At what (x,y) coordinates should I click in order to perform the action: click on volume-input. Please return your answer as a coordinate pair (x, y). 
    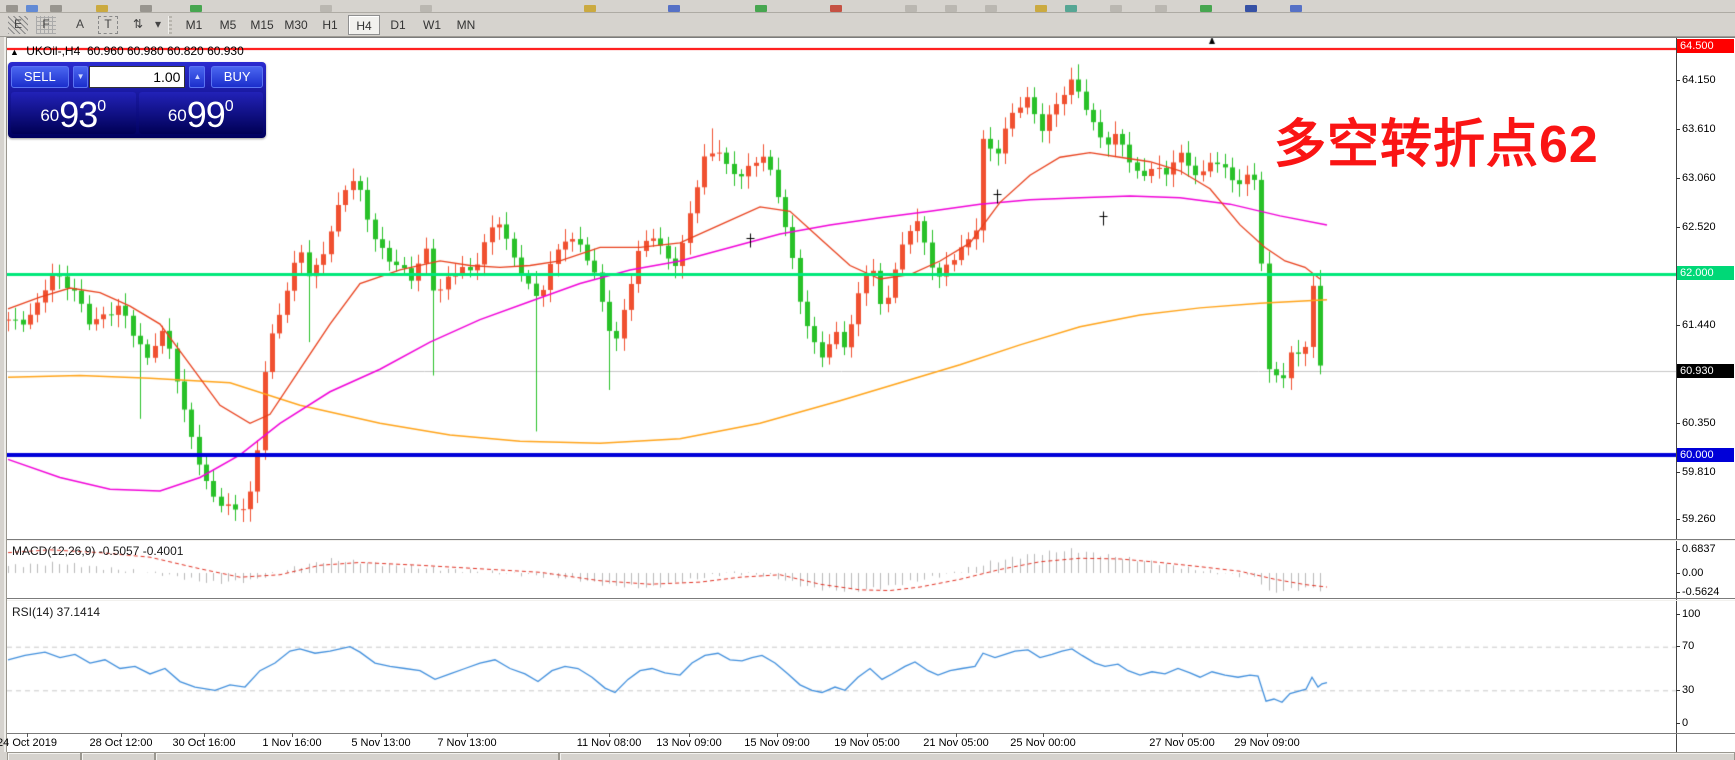
    Looking at the image, I should click on (137, 77).